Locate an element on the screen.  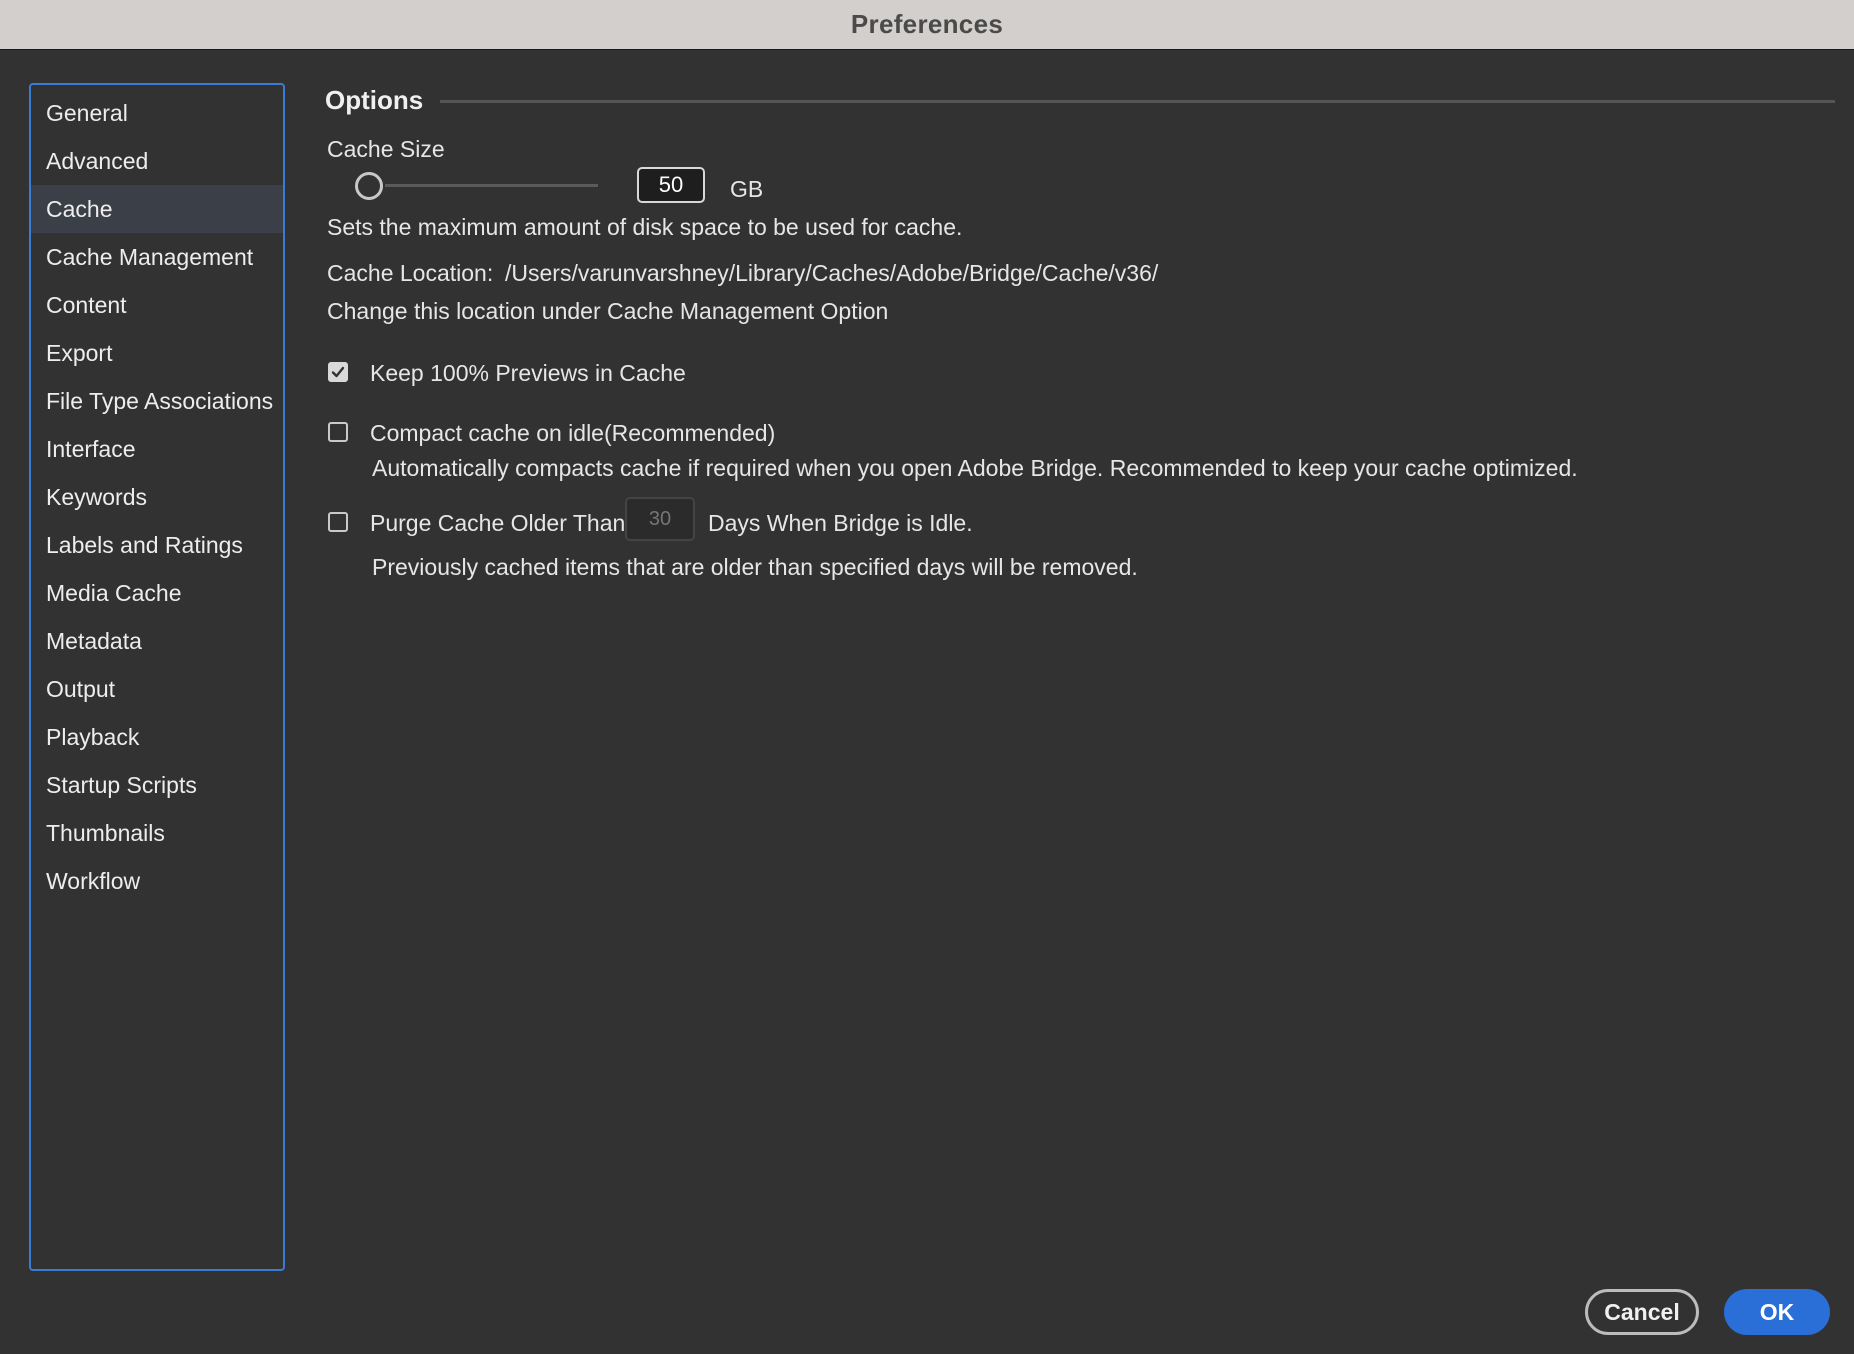
window-title: Preferences is located at coordinates (927, 24).